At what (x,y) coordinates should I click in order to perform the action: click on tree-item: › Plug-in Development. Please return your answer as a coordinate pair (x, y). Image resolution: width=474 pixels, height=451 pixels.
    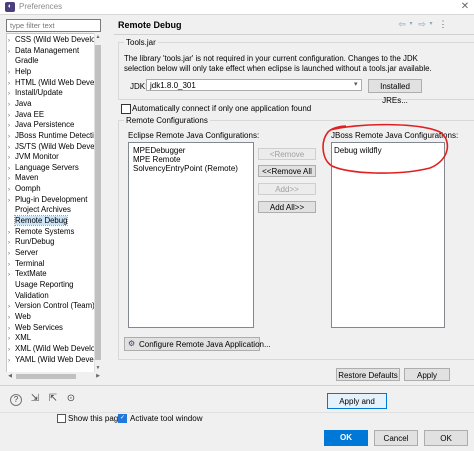
    Looking at the image, I should click on (47, 200).